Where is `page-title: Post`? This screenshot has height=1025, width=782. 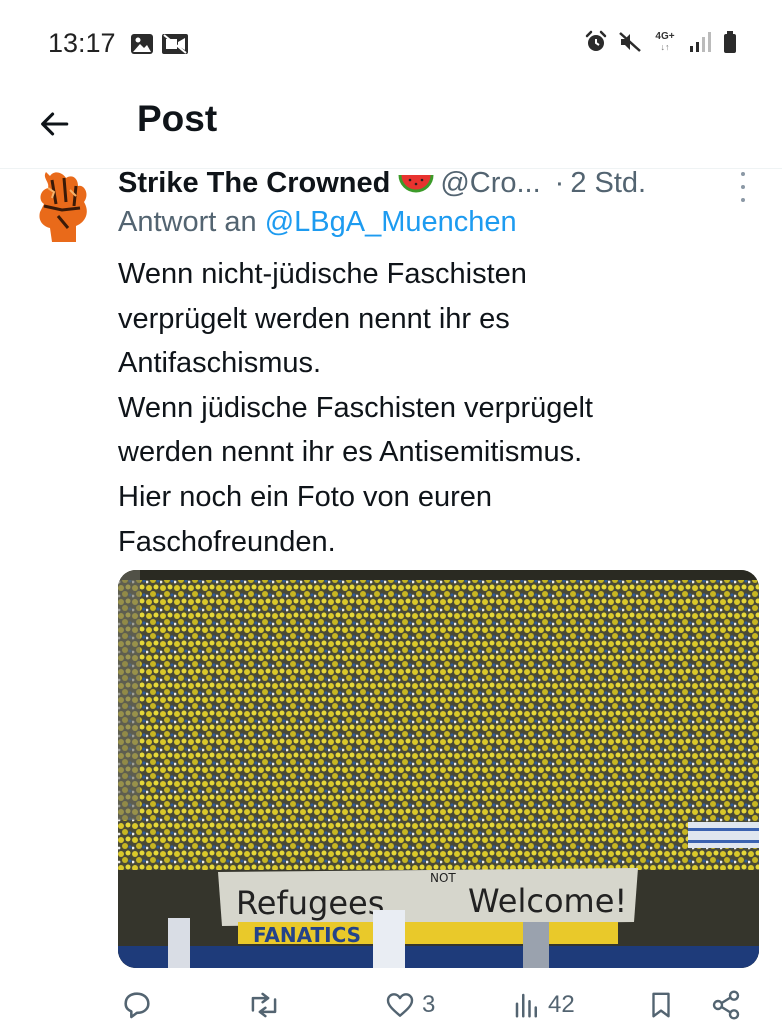
page-title: Post is located at coordinates (177, 118).